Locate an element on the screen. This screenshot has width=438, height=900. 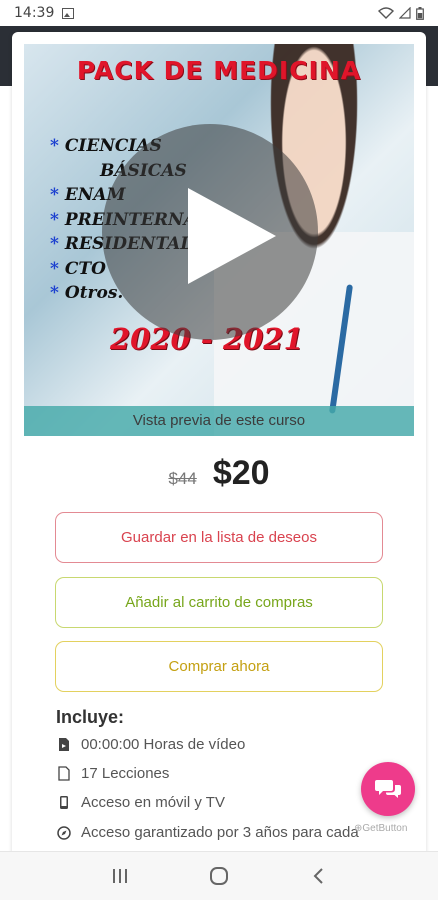
preview-label: Vista previa de este curso is located at coordinates (219, 421).